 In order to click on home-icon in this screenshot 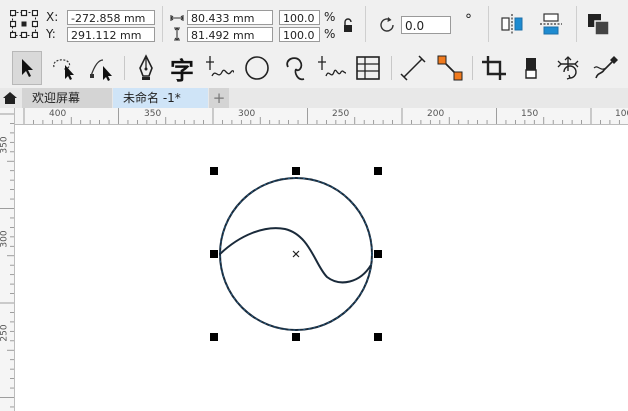, I will do `click(10, 98)`.